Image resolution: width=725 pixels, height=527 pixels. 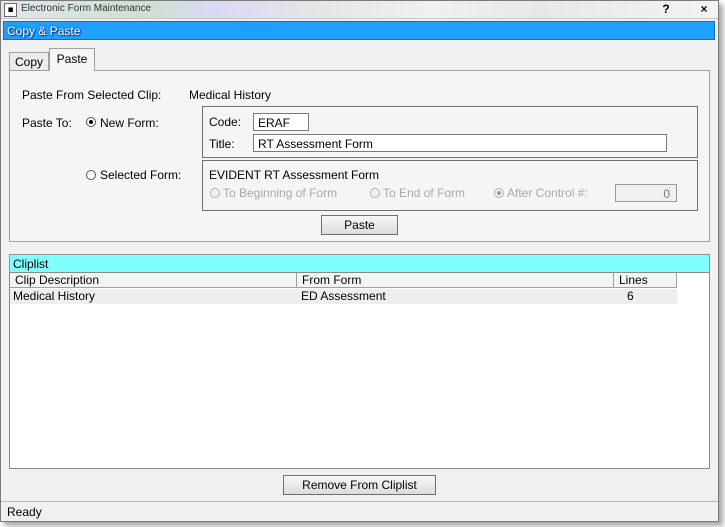 What do you see at coordinates (72, 59) in the screenshot?
I see `tab-paste: Paste` at bounding box center [72, 59].